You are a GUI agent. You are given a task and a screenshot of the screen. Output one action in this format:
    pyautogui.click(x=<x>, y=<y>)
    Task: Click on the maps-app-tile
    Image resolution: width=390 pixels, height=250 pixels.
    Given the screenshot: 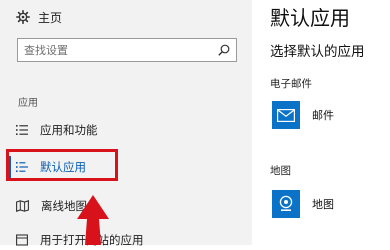 What is the action you would take?
    pyautogui.click(x=286, y=204)
    